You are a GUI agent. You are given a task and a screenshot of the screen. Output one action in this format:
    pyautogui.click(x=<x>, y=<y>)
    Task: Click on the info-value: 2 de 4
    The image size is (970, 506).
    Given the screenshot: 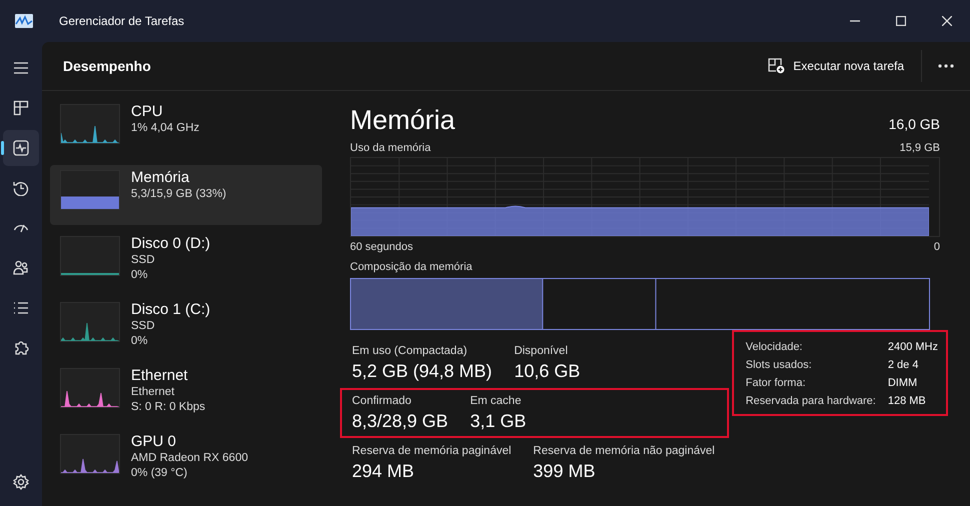 What is the action you would take?
    pyautogui.click(x=904, y=365)
    